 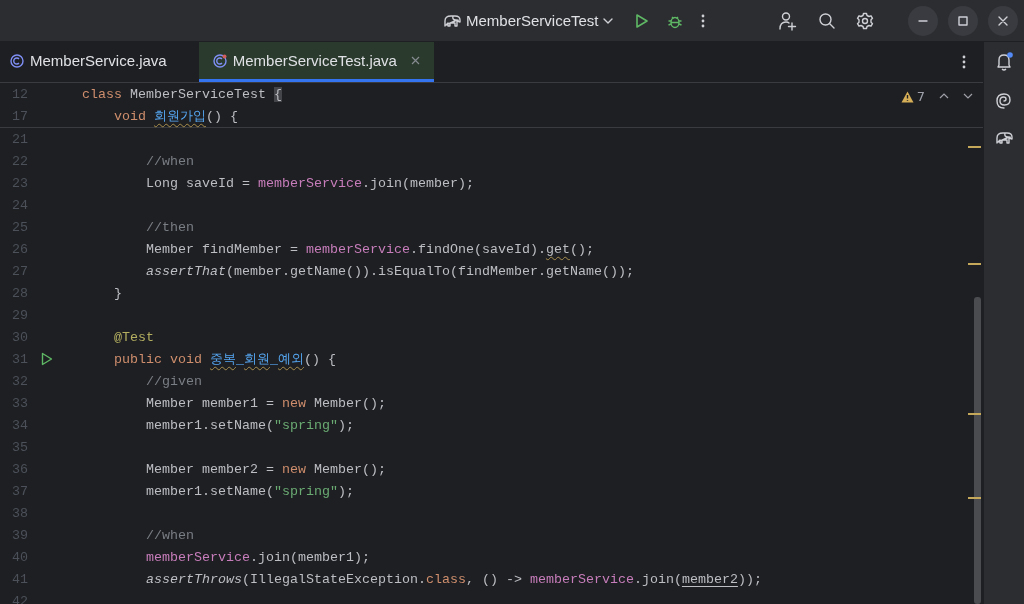 What do you see at coordinates (224, 359) in the screenshot?
I see `code-line: public void 중복_회원_예외() {` at bounding box center [224, 359].